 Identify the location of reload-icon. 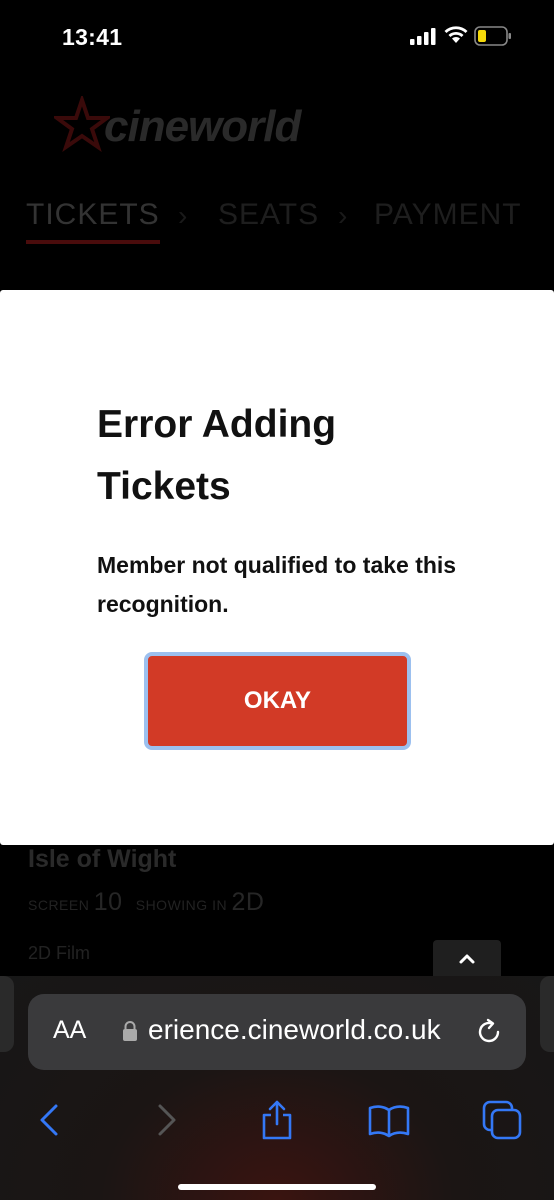
(489, 1032).